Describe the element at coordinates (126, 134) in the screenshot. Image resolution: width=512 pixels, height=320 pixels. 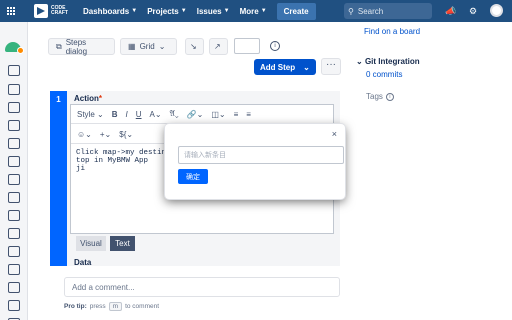
I see `macro-icon: ${⌄` at that location.